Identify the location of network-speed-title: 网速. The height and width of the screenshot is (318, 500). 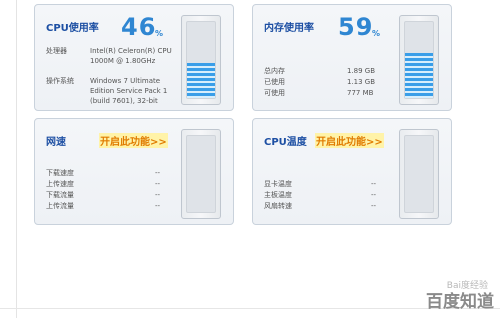
(56, 142).